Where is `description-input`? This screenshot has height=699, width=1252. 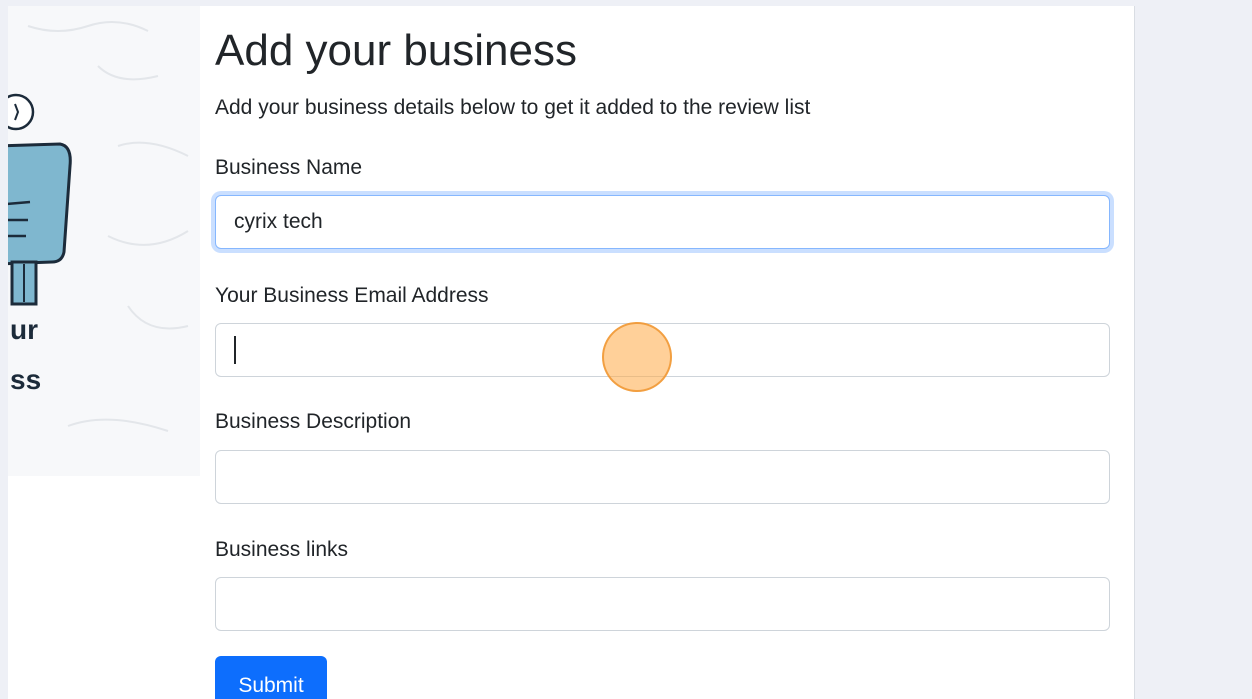
description-input is located at coordinates (662, 477).